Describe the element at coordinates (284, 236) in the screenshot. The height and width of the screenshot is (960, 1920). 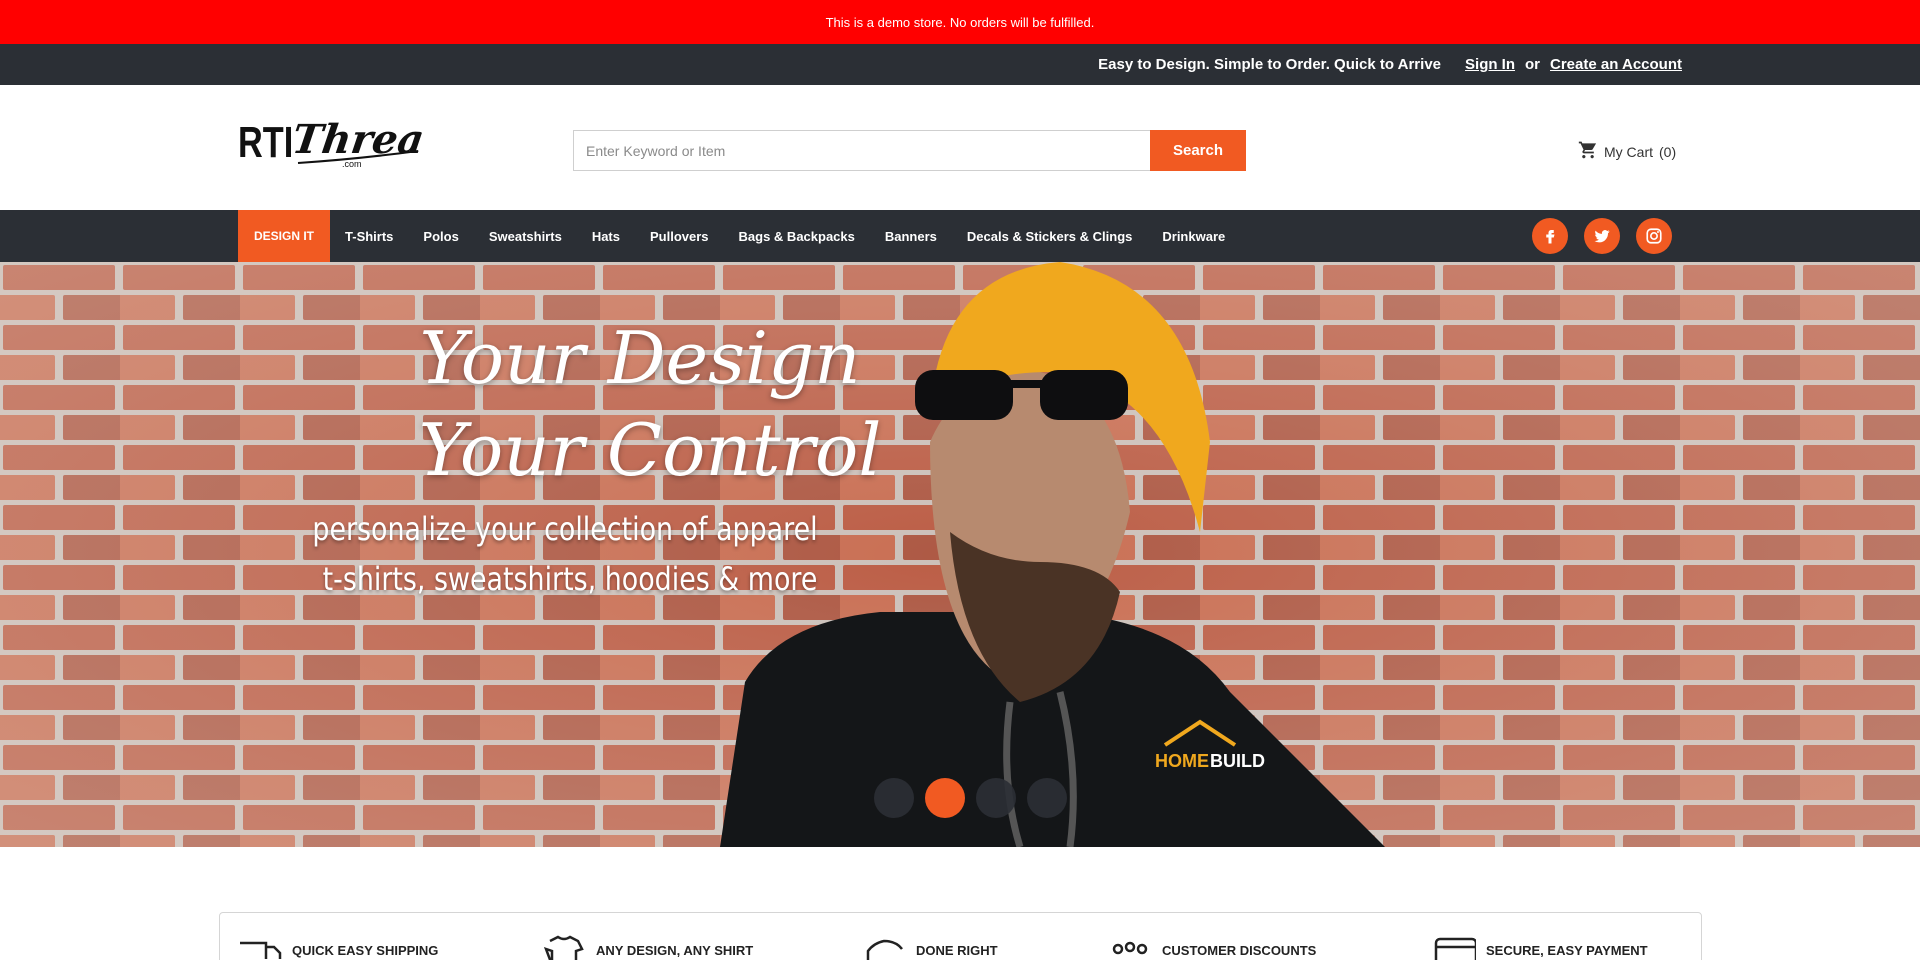
I see `nav-design-it: DESIGN IT` at that location.